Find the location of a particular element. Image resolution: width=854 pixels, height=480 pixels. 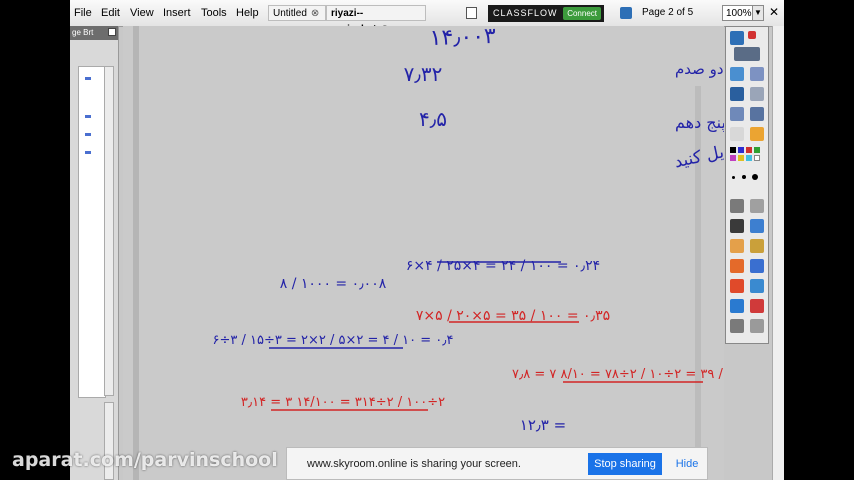

text-icon is located at coordinates (737, 286).